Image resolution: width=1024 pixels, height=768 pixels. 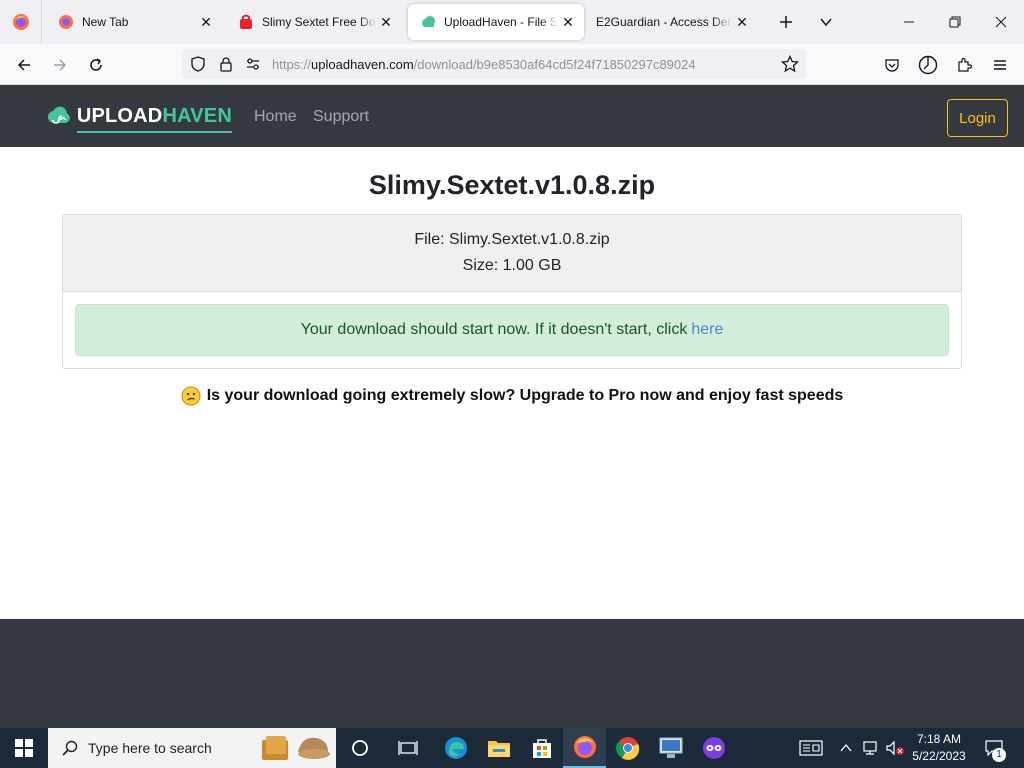 I want to click on minimize-icon, so click(x=909, y=22).